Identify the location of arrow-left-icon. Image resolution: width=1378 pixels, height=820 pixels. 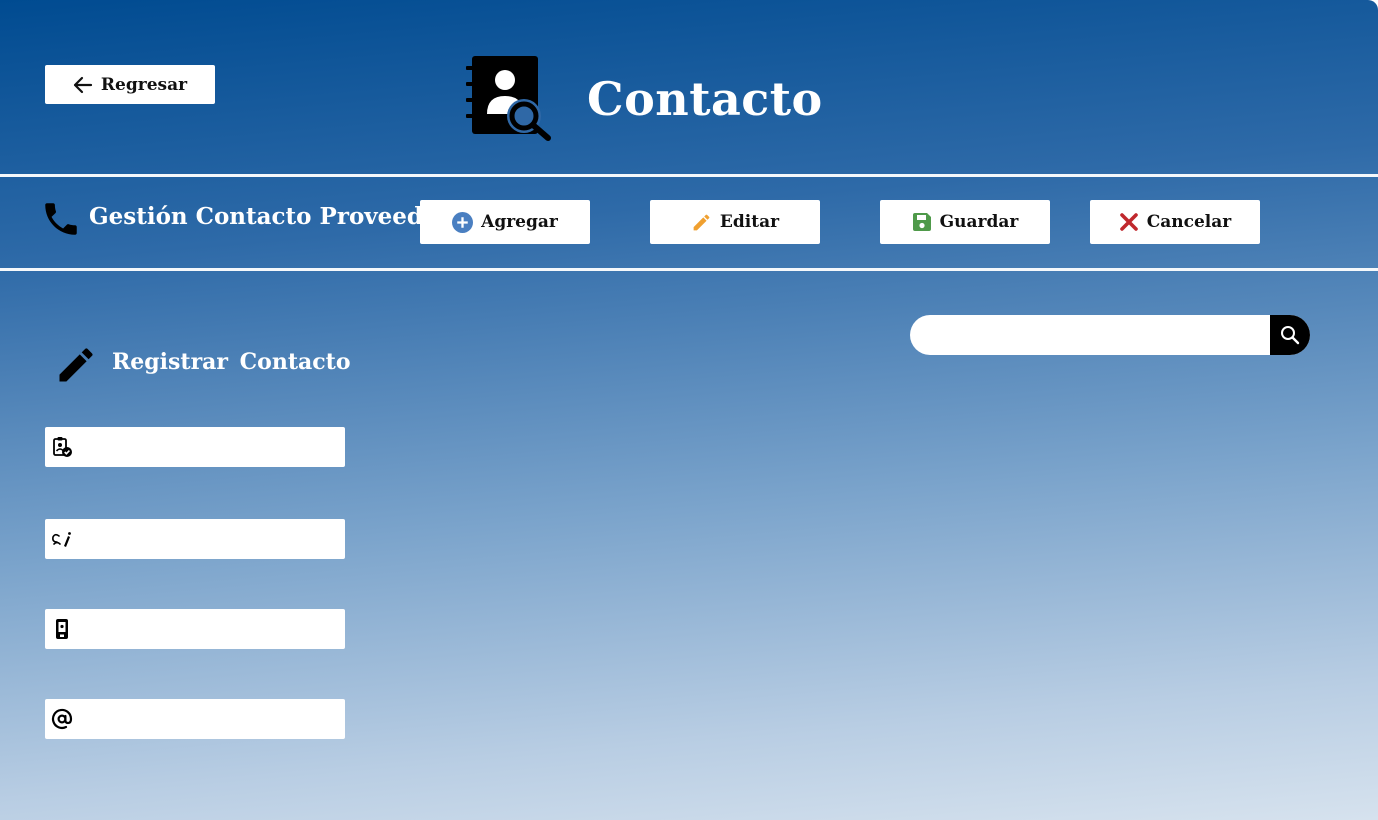
(83, 85).